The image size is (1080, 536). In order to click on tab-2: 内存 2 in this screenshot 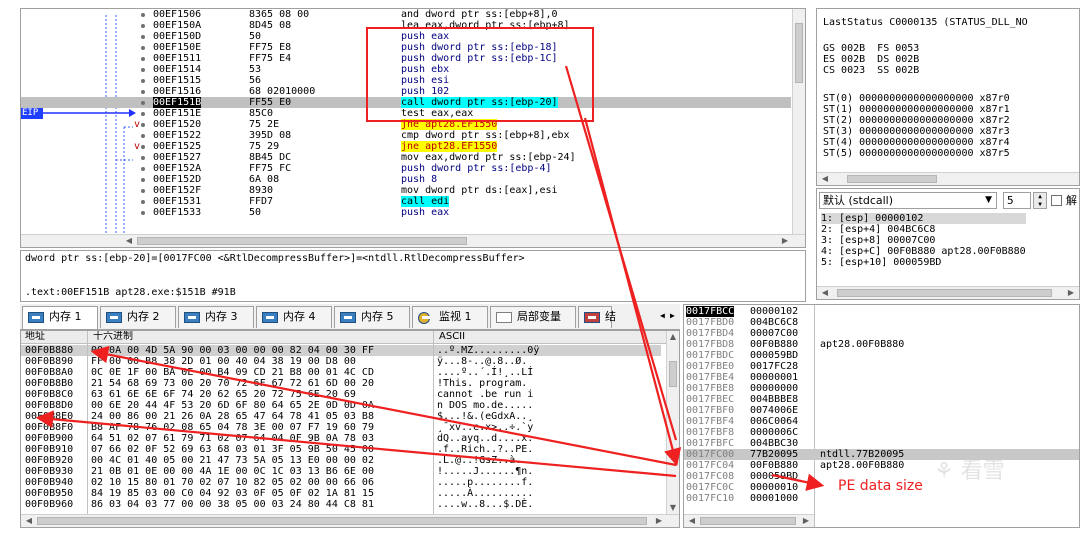, I will do `click(138, 317)`.